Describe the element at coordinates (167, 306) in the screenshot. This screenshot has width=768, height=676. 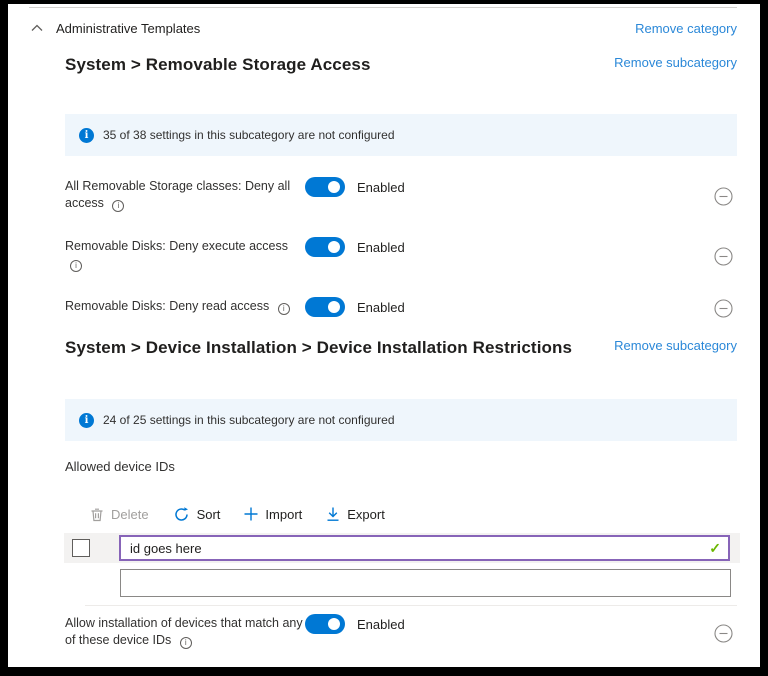
I see `setting-label-text: Removable Disks: Deny read access` at that location.